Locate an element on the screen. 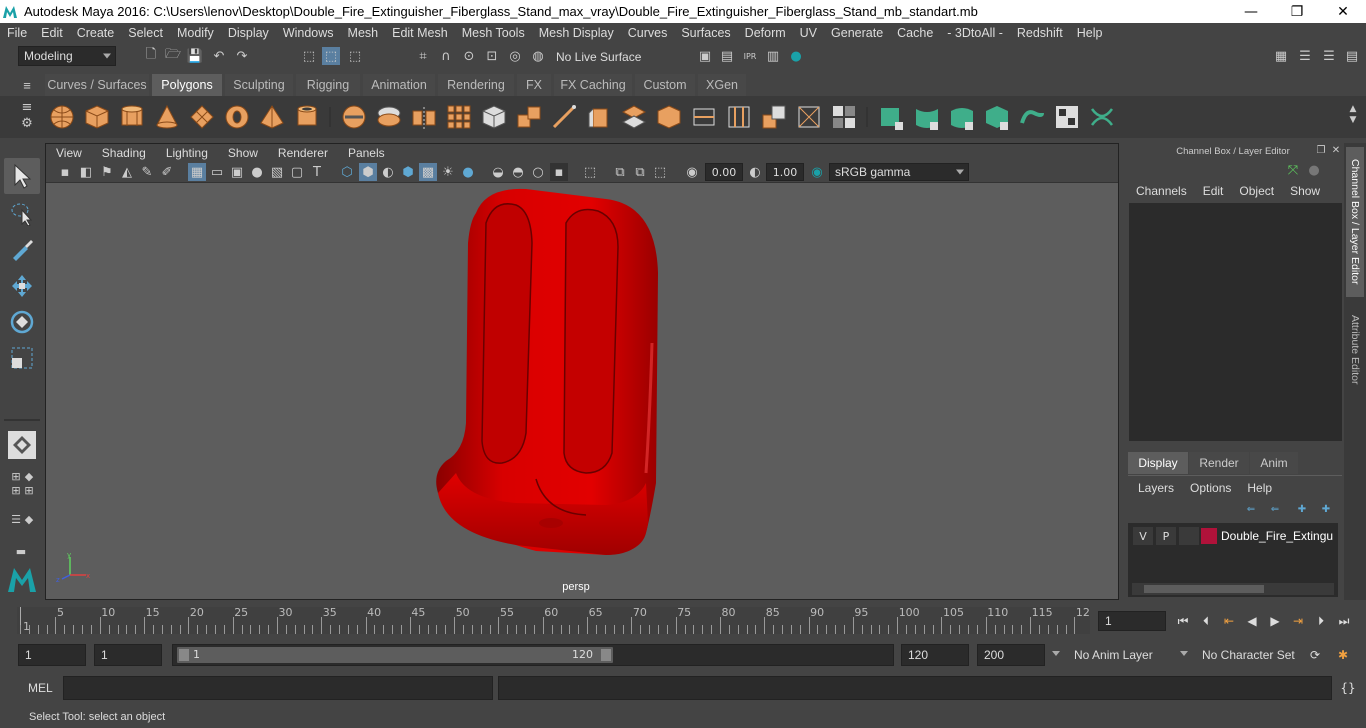  poly-pipe-icon is located at coordinates (307, 117).